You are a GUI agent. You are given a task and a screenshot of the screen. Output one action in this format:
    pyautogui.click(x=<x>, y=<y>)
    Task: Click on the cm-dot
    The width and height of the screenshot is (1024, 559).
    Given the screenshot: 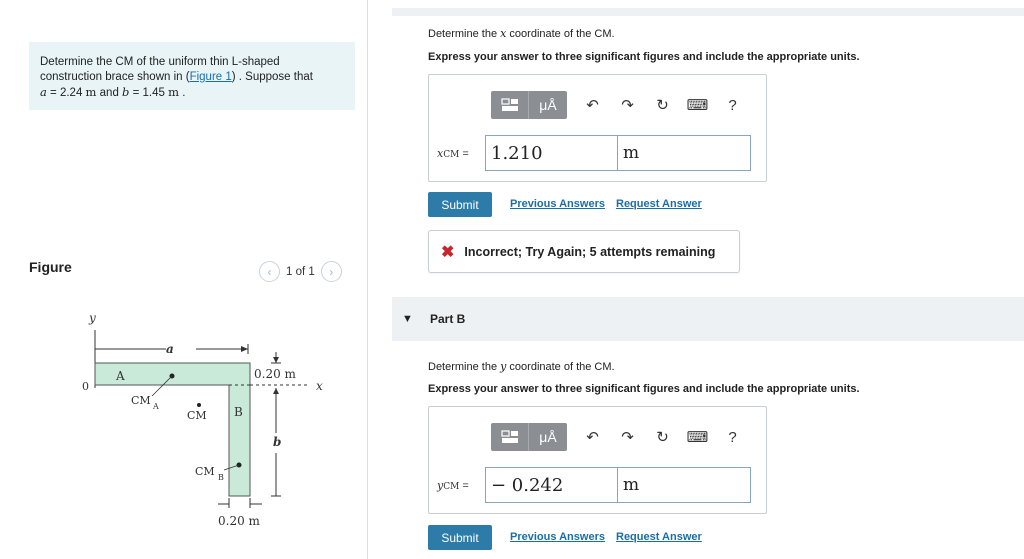 What is the action you would take?
    pyautogui.click(x=199, y=405)
    